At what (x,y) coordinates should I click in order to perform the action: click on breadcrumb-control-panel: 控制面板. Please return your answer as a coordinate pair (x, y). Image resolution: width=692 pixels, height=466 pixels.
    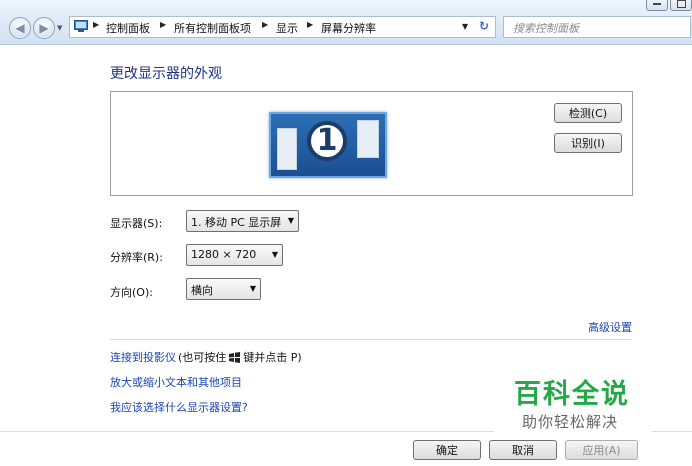
    Looking at the image, I should click on (128, 28).